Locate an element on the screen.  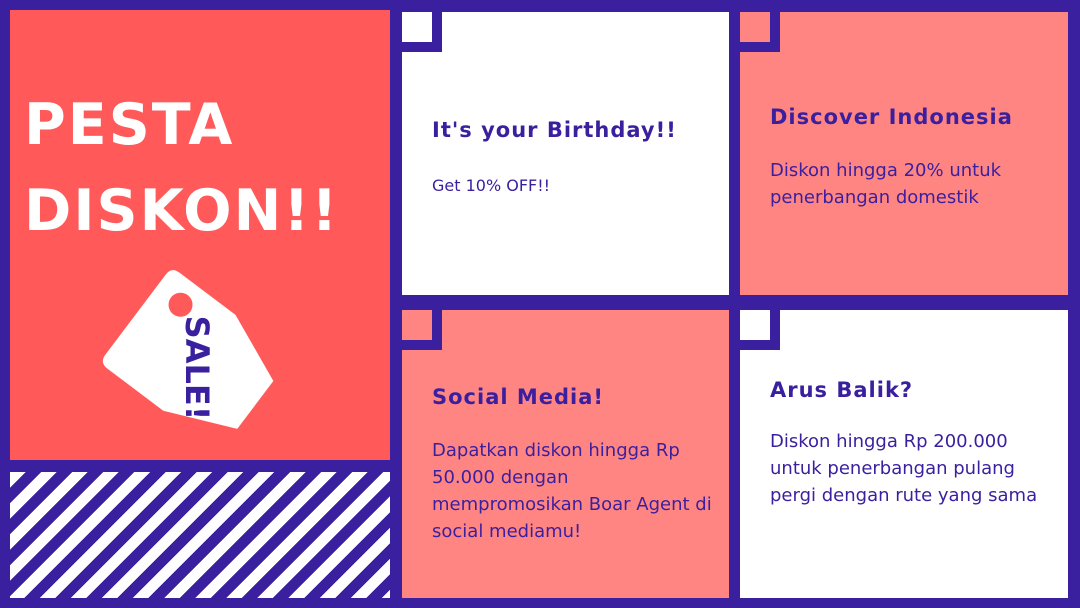
hero-title: PESTA DISKON!! is located at coordinates (181, 168).